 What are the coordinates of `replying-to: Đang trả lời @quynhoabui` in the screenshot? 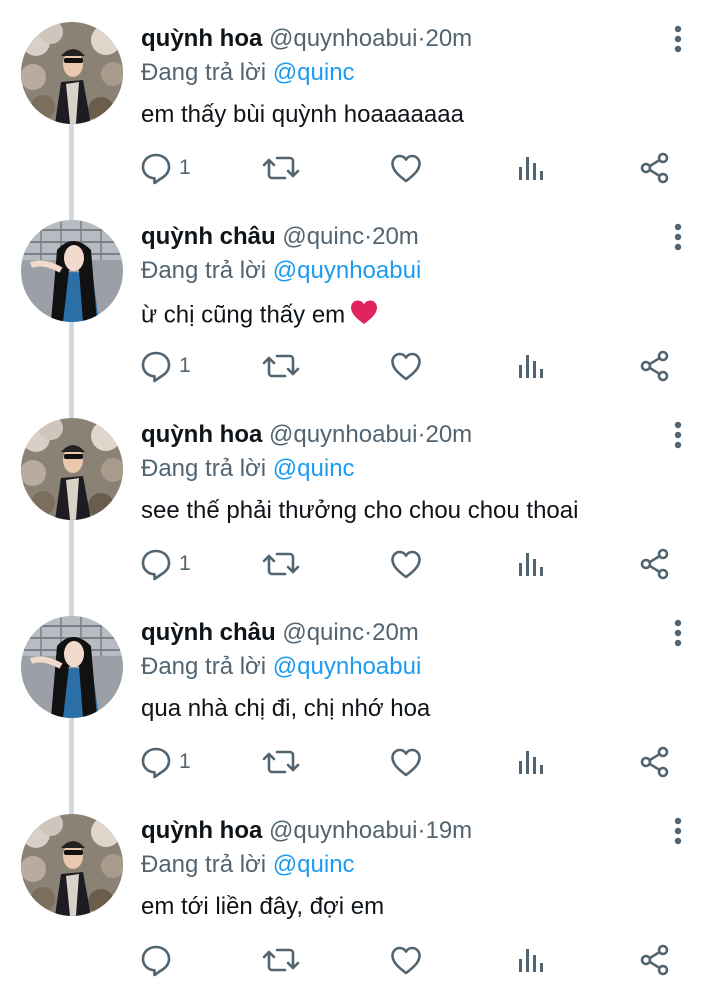 It's located at (281, 271).